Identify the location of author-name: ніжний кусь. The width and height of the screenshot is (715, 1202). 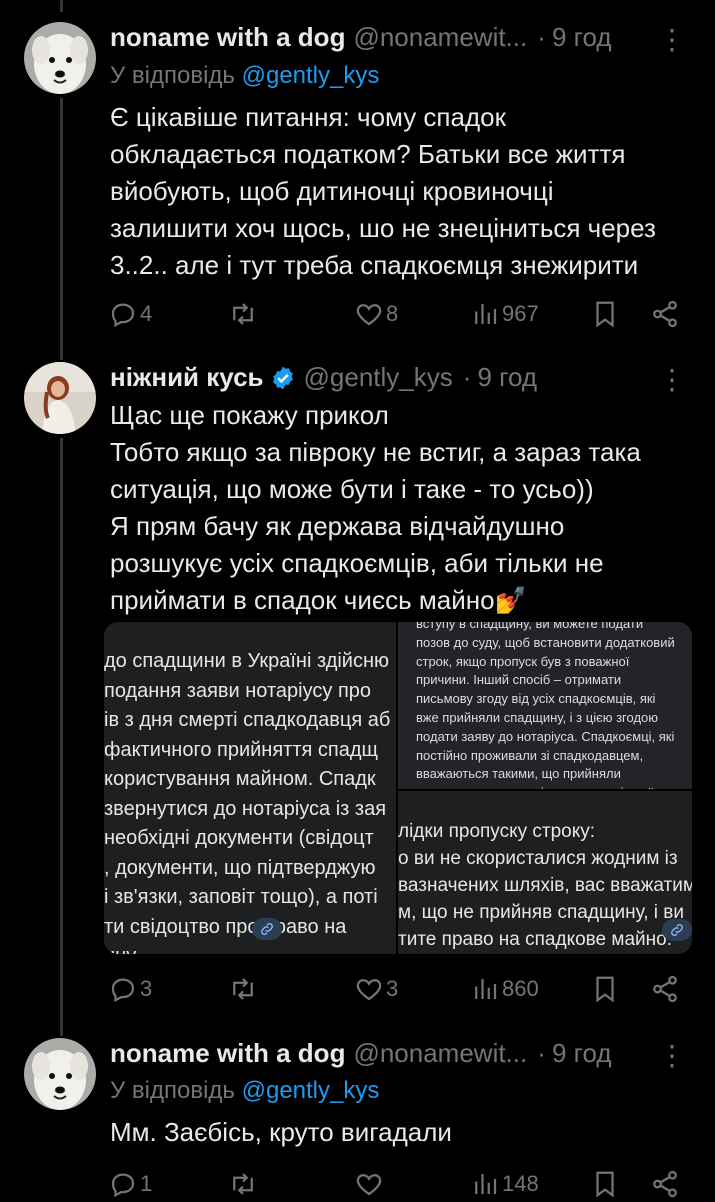
(187, 377).